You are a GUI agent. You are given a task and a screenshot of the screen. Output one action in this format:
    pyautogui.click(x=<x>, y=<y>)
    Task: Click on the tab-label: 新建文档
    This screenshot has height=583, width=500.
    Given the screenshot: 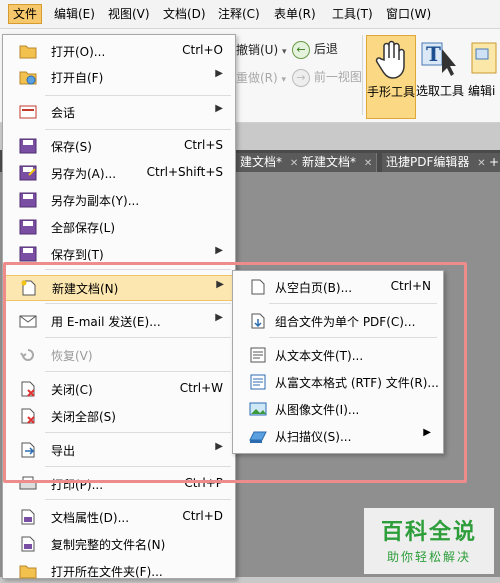 What is the action you would take?
    pyautogui.click(x=326, y=162)
    